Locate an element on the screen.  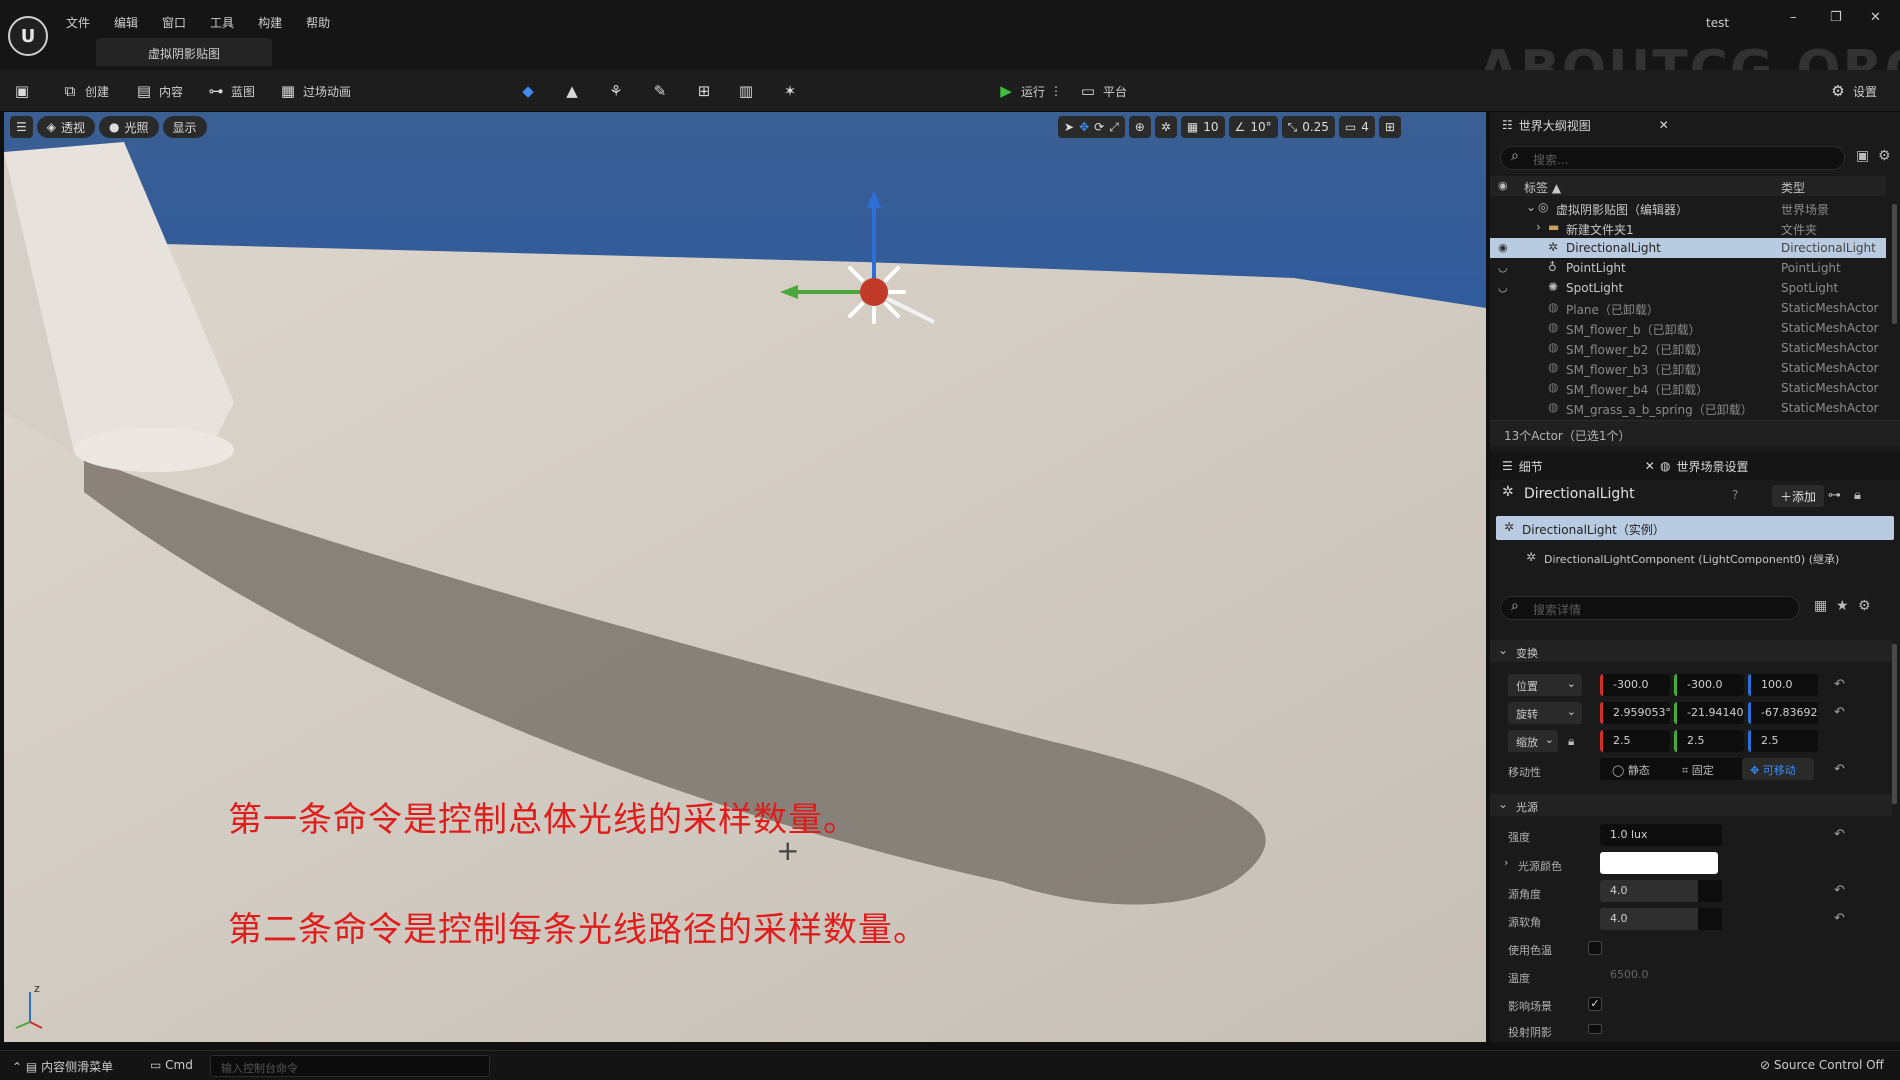
transform-section-header: ⌄ 变换 is located at coordinates (1691, 651).